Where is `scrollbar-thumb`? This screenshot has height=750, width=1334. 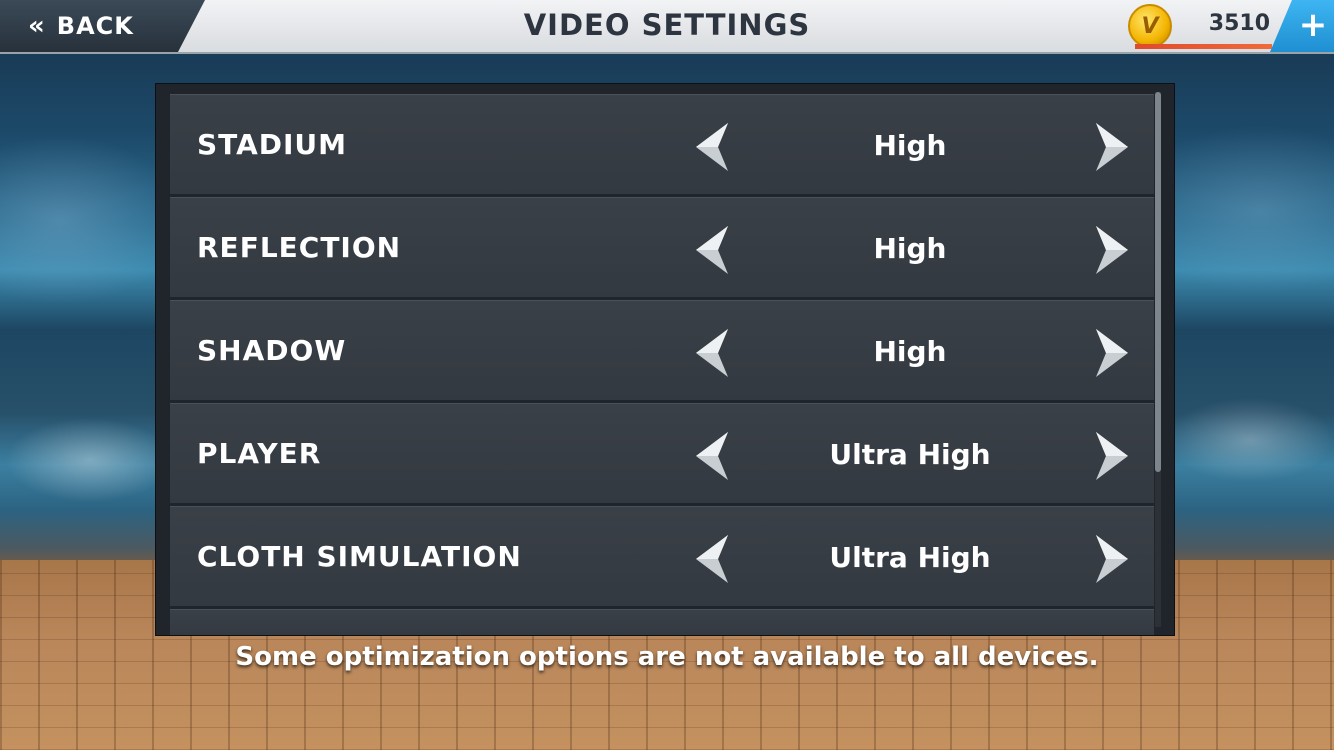 scrollbar-thumb is located at coordinates (1158, 282).